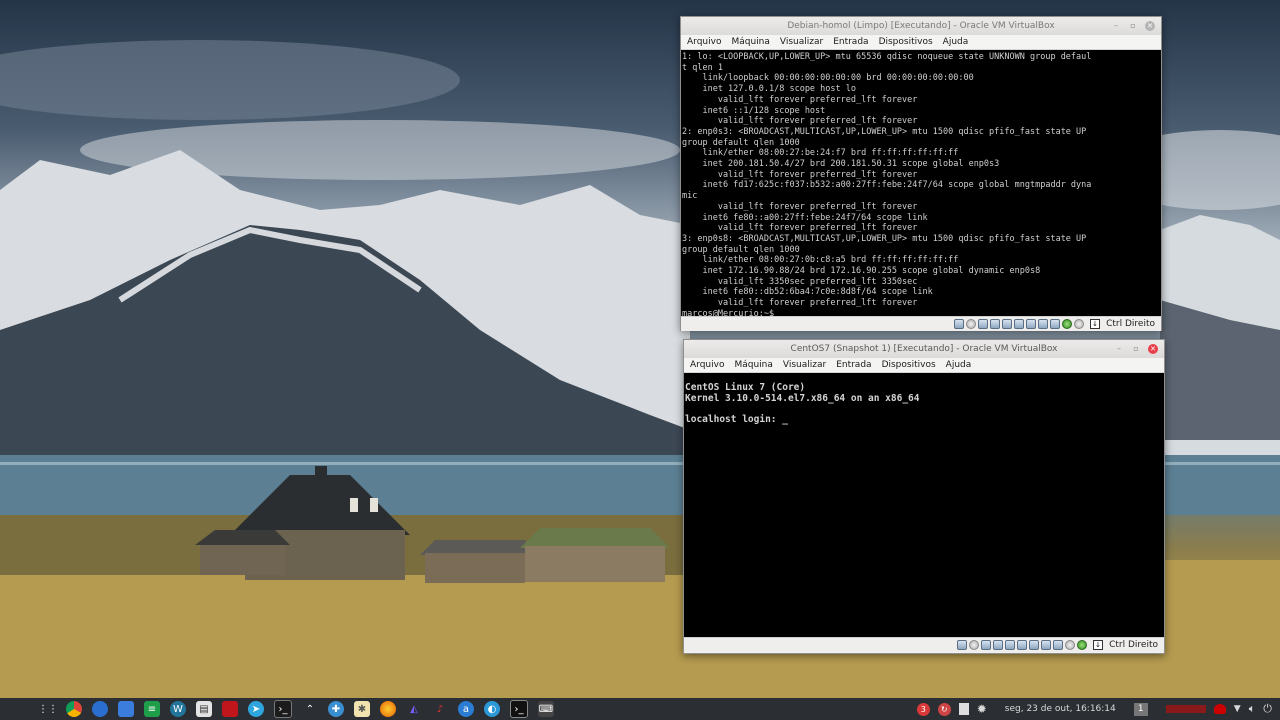  Describe the element at coordinates (492, 709) in the screenshot. I see `web-icon: ◐` at that location.